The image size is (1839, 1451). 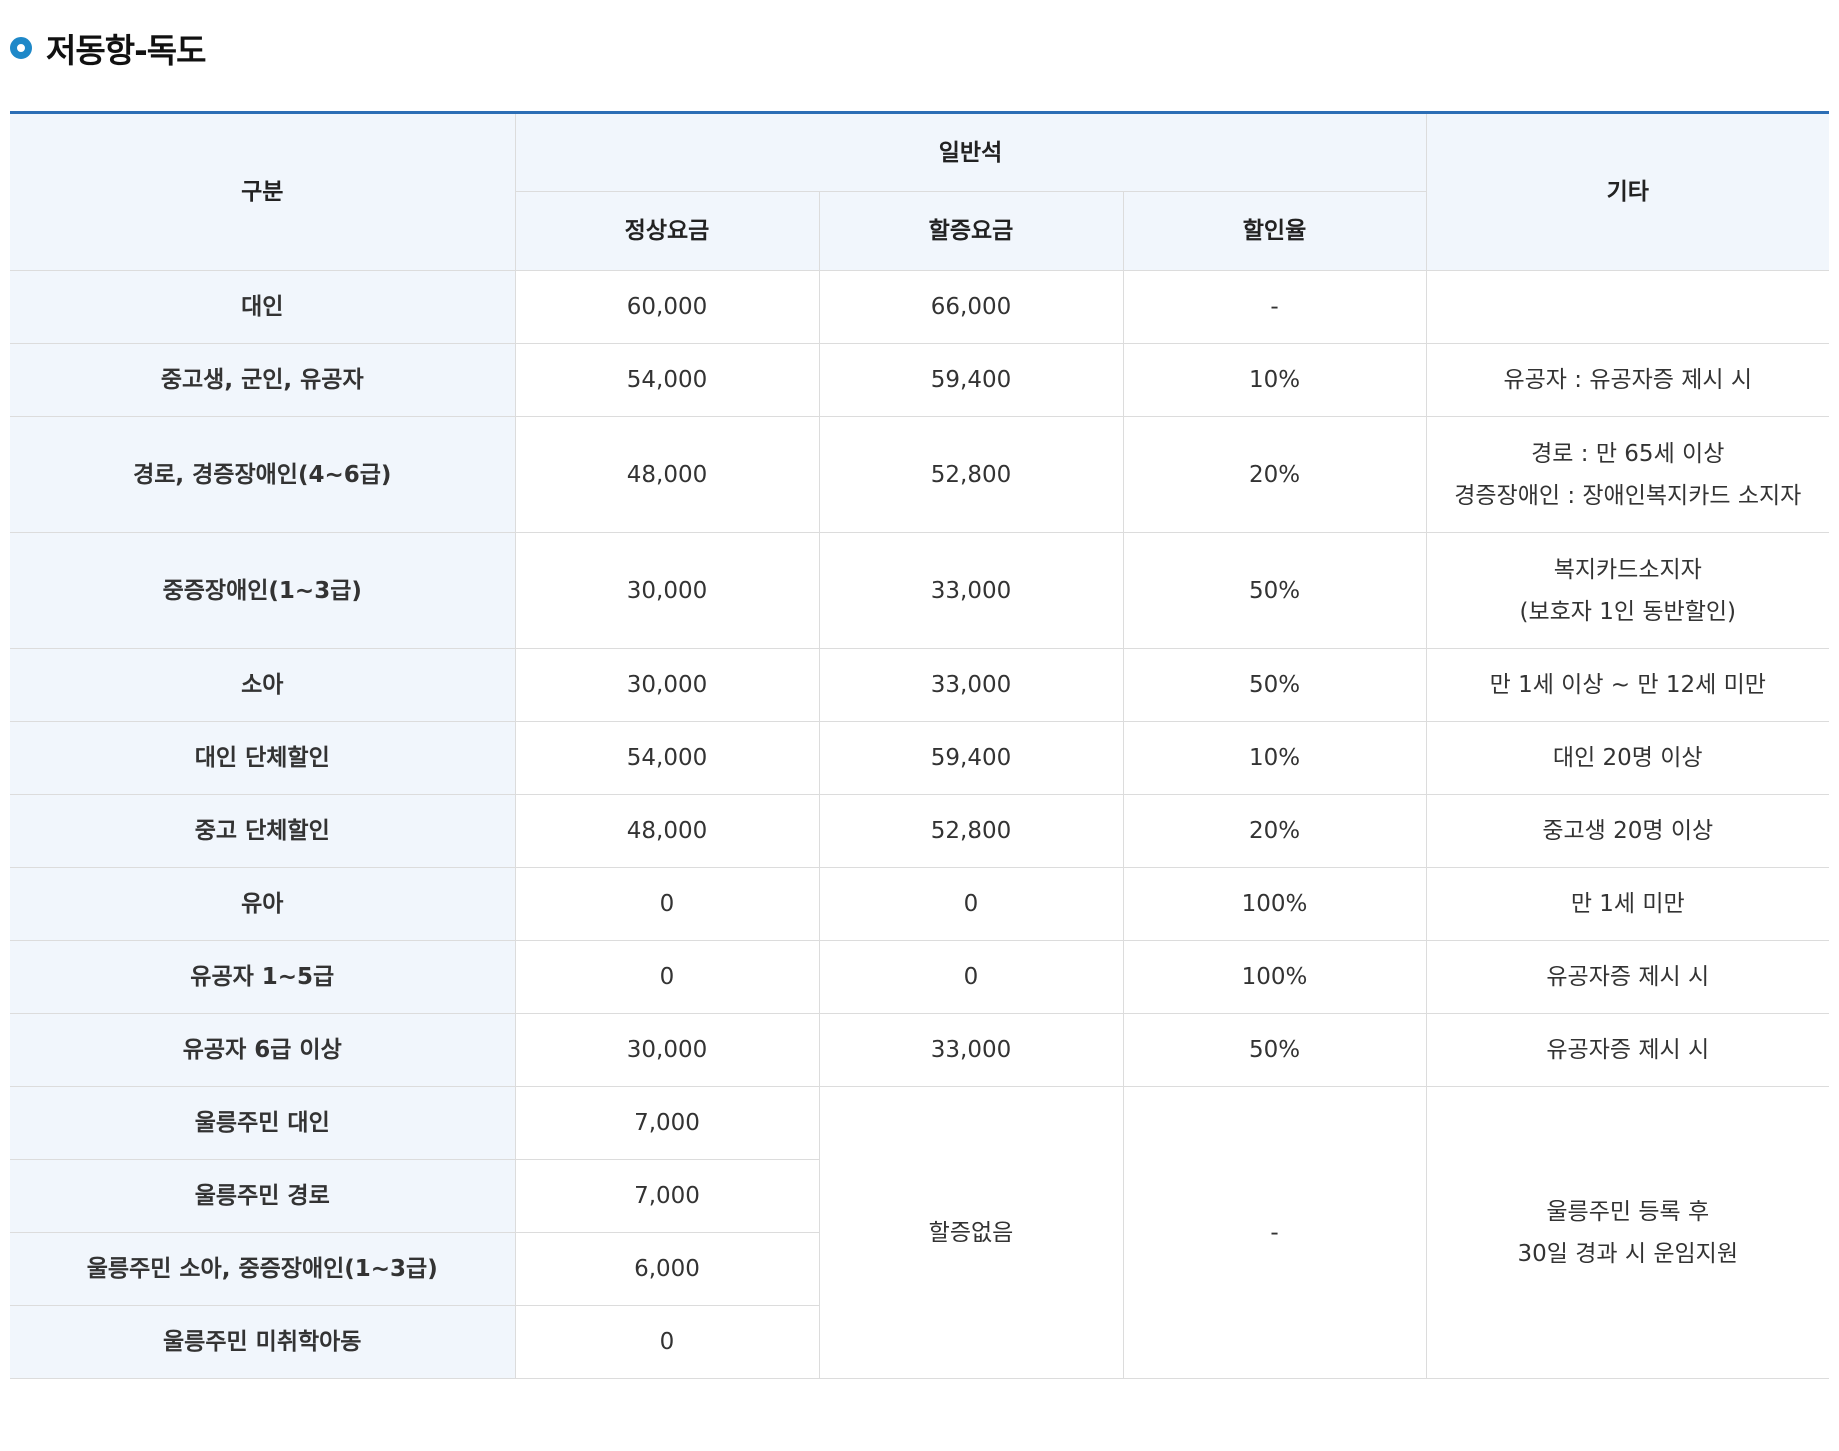 I want to click on note-line: 울릉주민 등록 후, so click(x=1628, y=1211).